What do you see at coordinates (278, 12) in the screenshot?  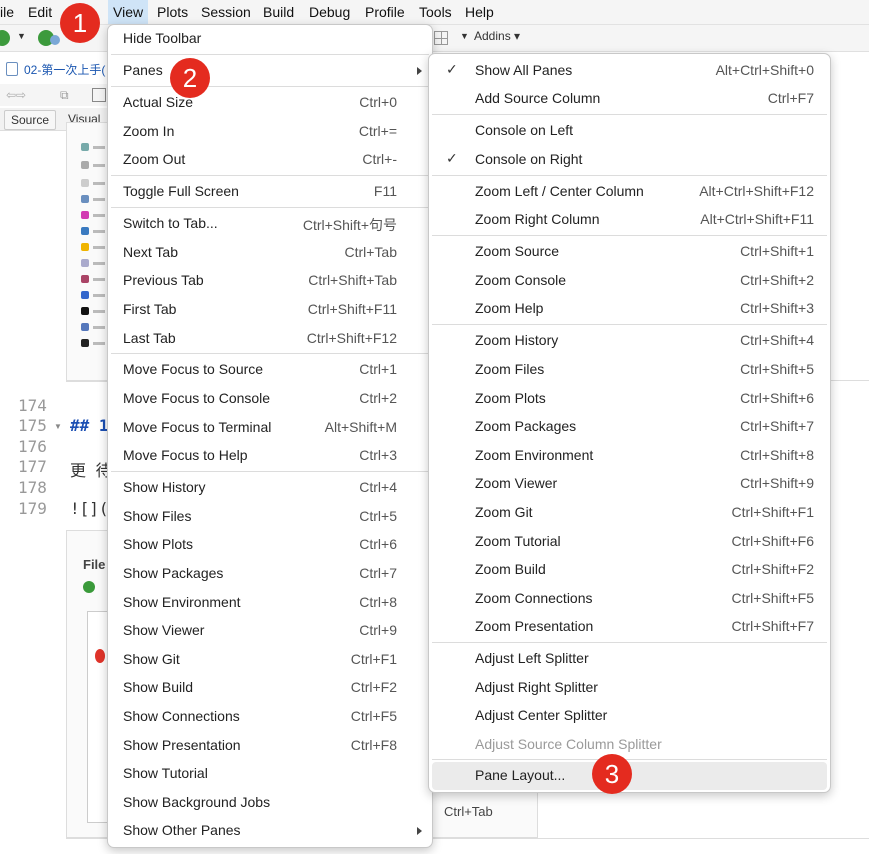 I see `menu-build: Build` at bounding box center [278, 12].